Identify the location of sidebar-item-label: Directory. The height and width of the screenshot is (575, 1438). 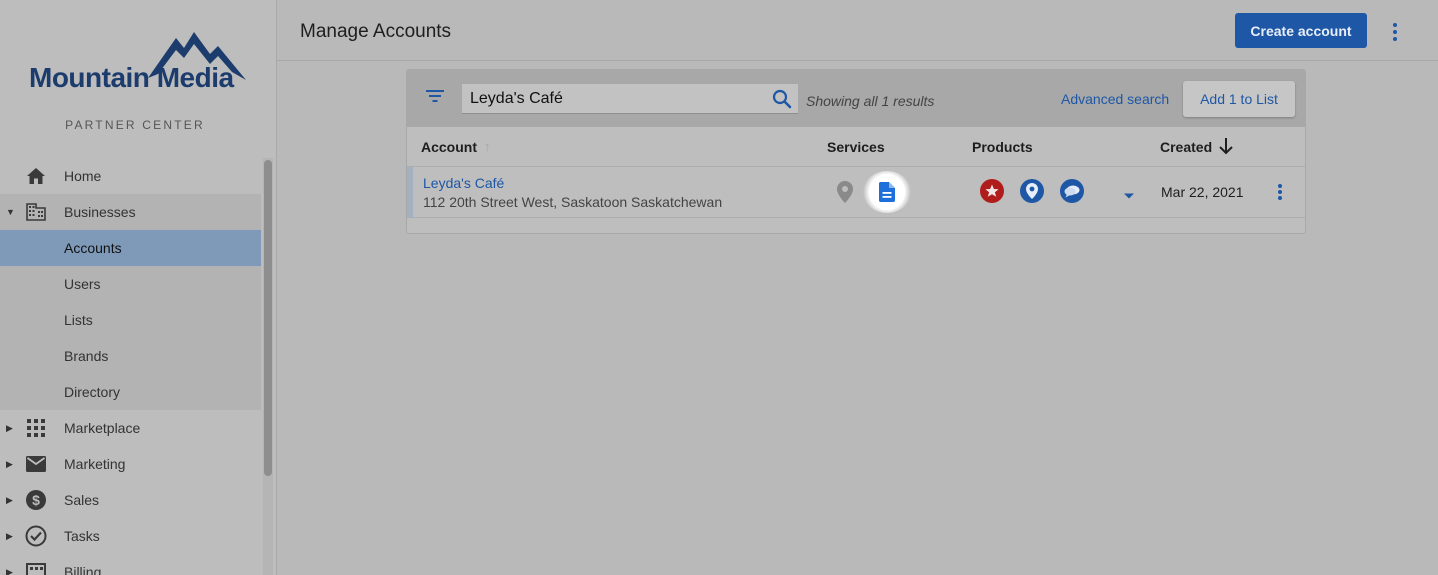
(92, 392).